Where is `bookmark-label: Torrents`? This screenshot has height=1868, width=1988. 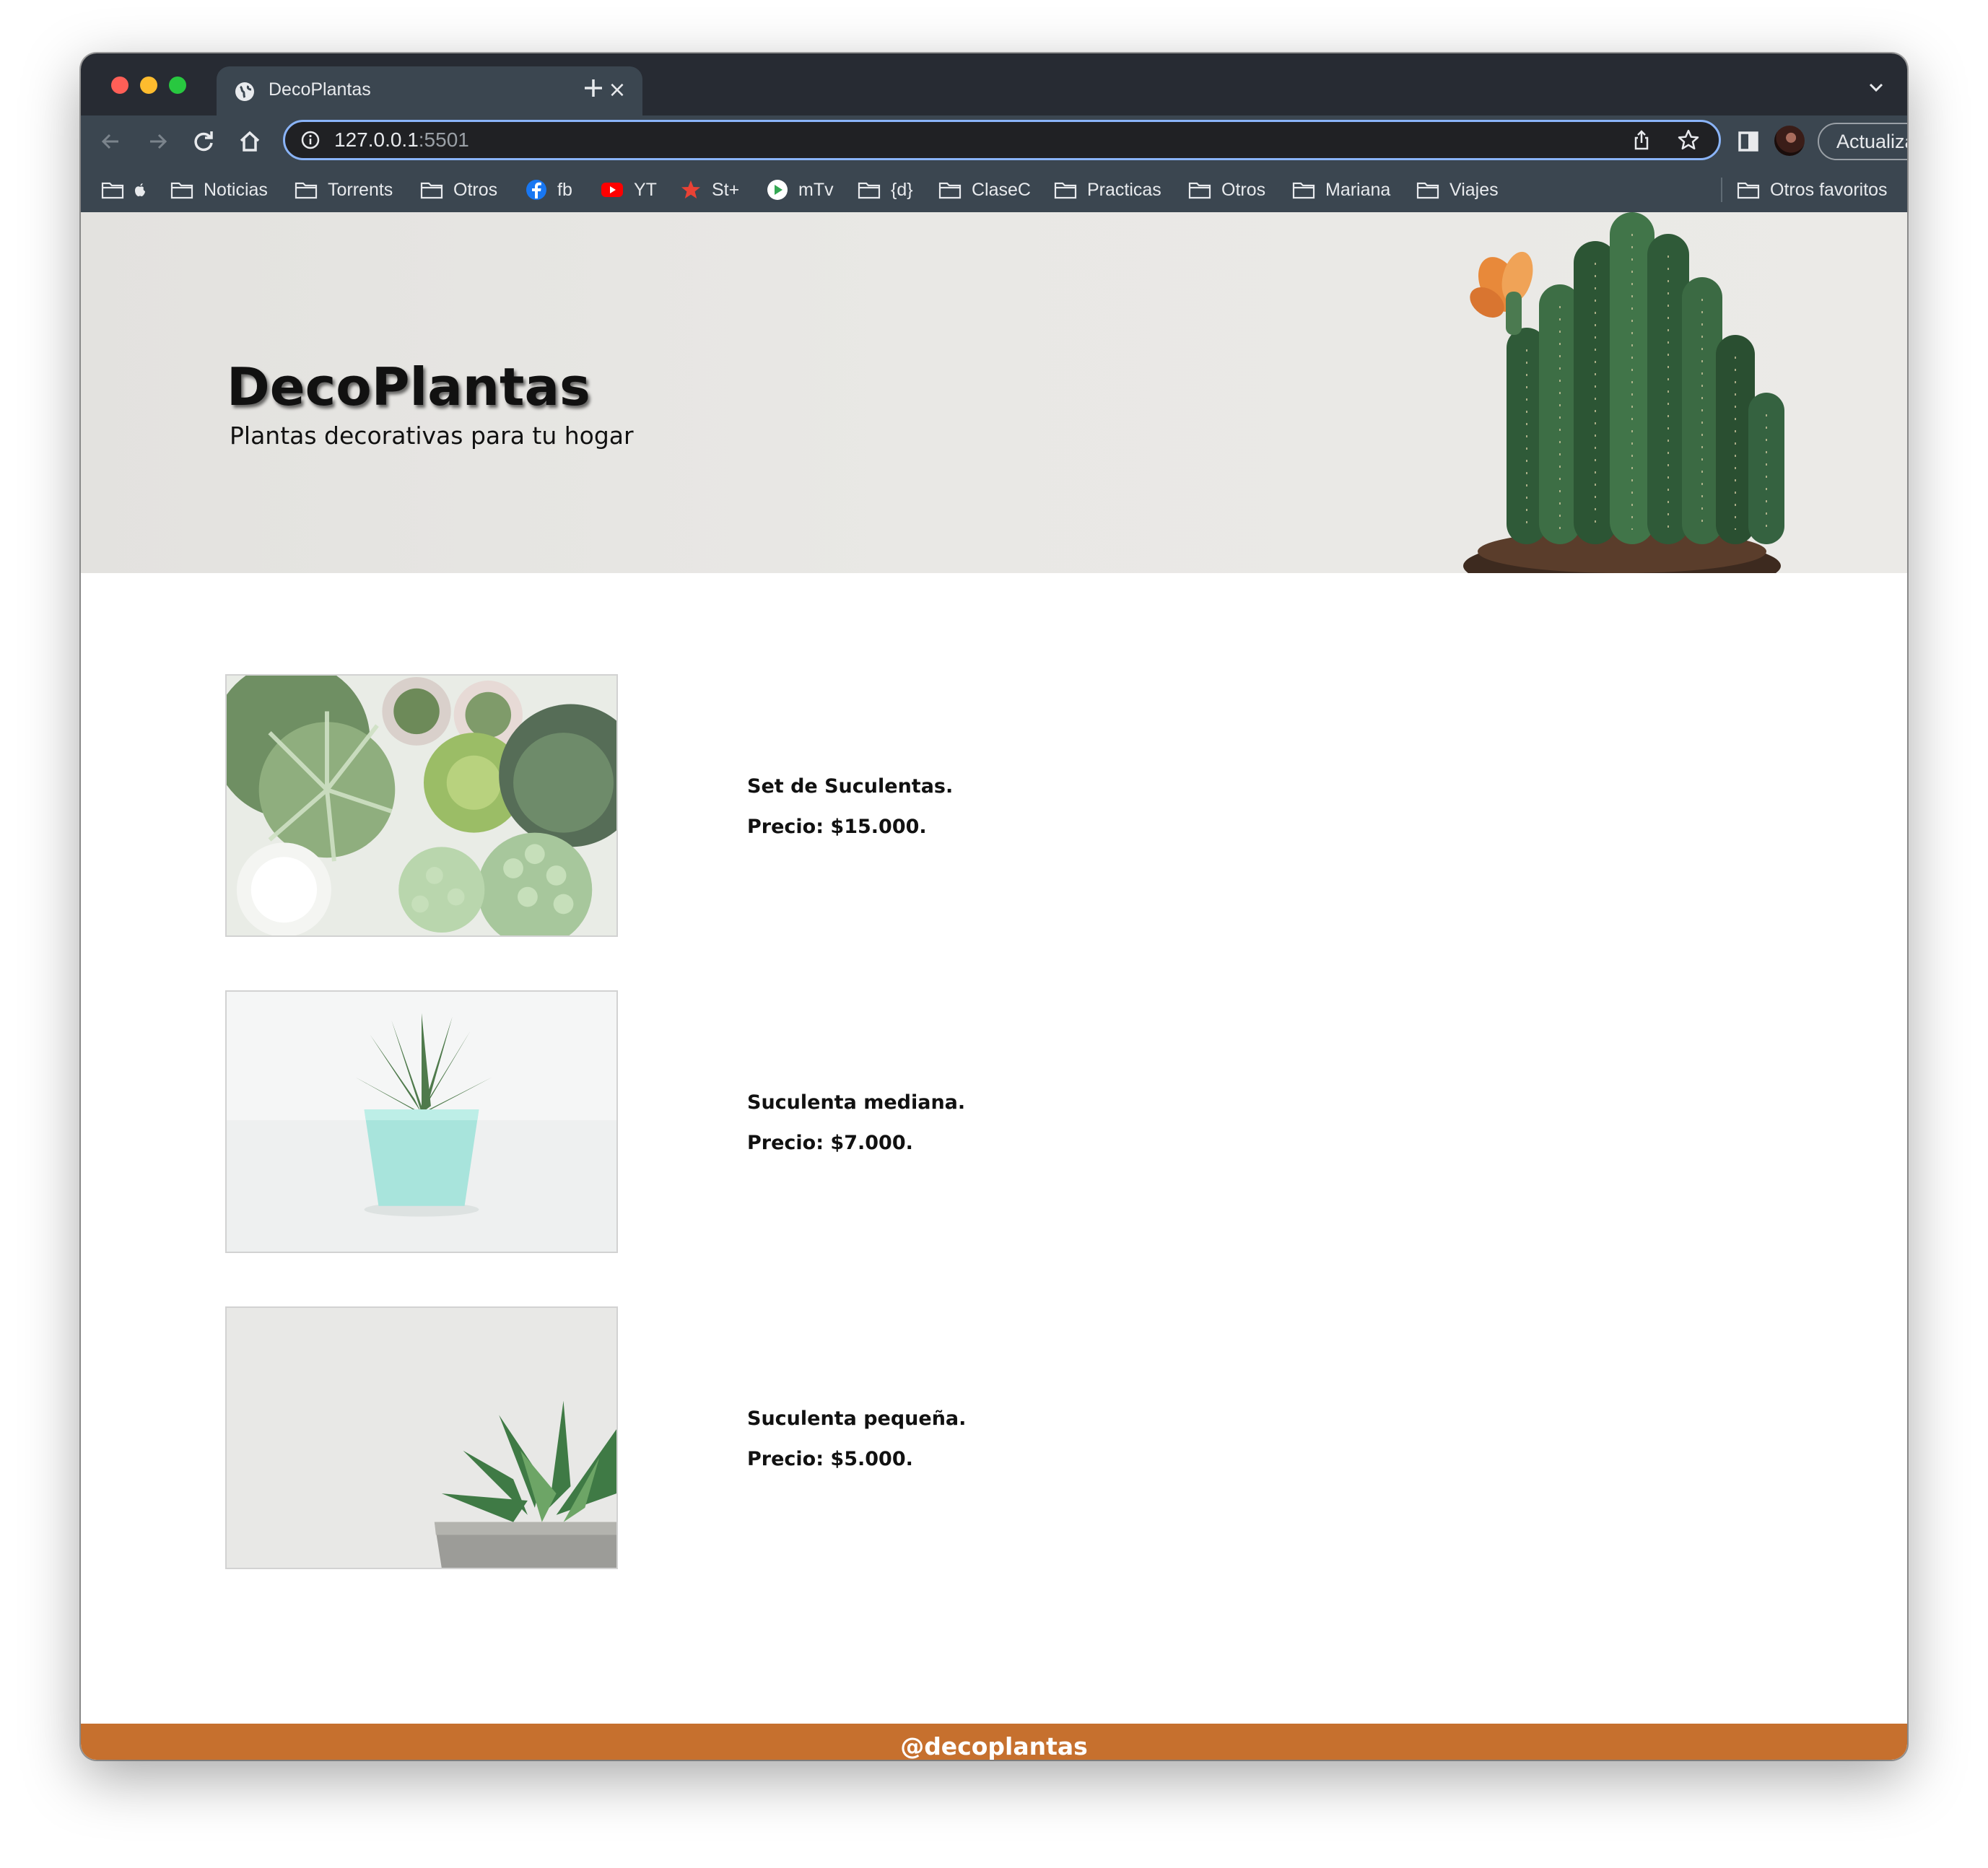
bookmark-label: Torrents is located at coordinates (360, 190).